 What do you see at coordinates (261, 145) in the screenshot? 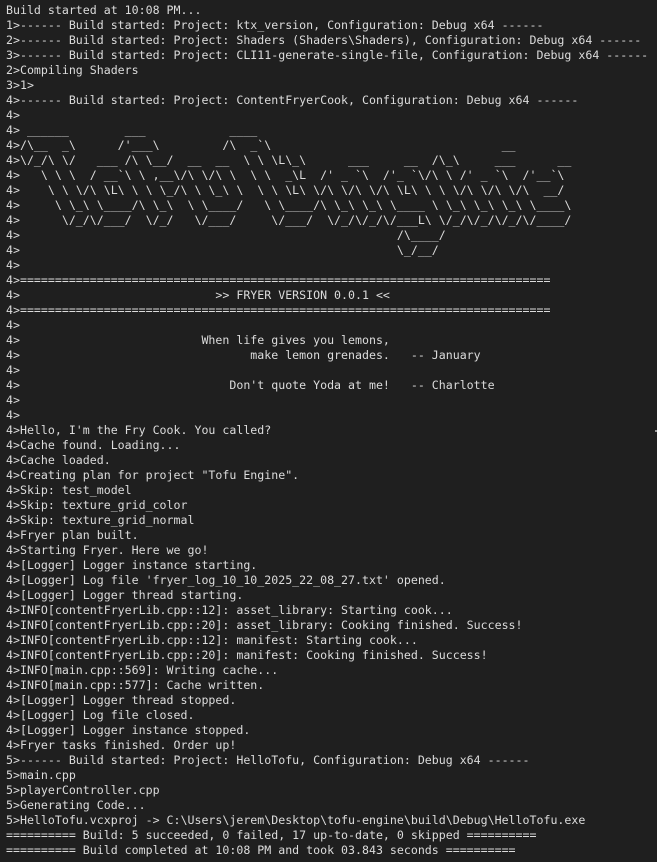
I see `output-line: 4>/\__ _\ /'___\ /\ _`\ __` at bounding box center [261, 145].